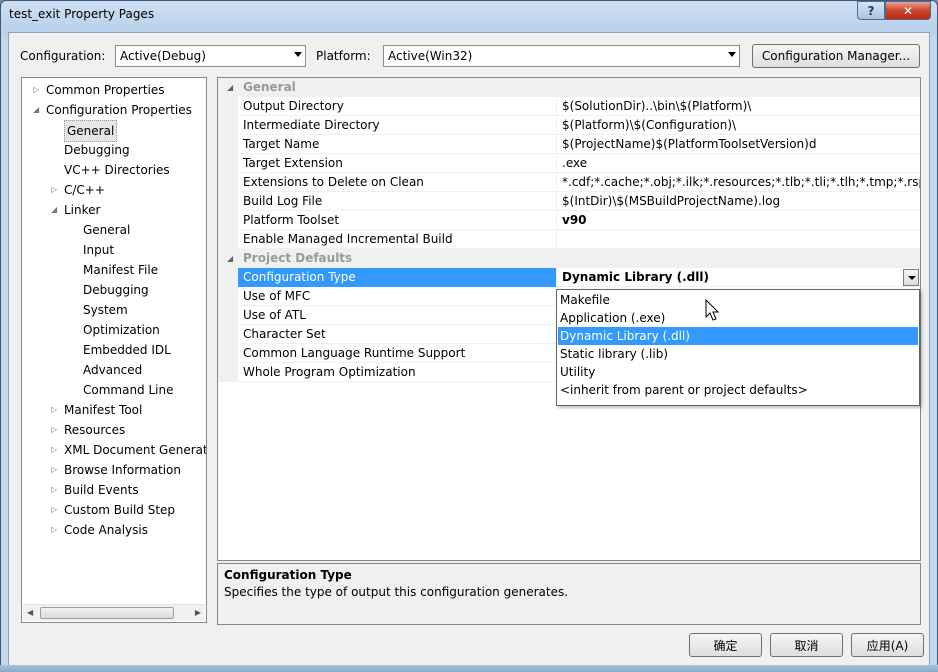 Image resolution: width=938 pixels, height=672 pixels. I want to click on dropdown-option: Utility, so click(738, 372).